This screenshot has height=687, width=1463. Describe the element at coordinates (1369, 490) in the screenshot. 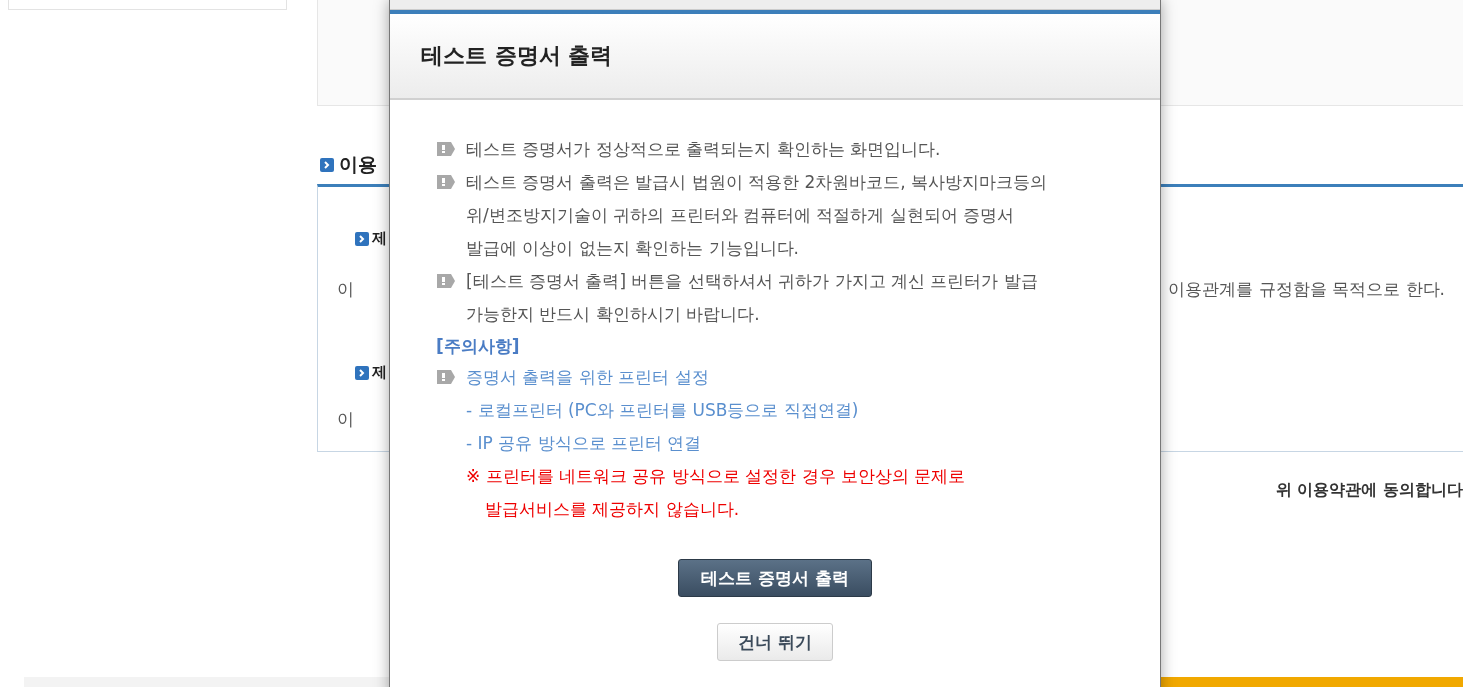

I see `agree-label: 위 이용약관에 동의합니다` at that location.